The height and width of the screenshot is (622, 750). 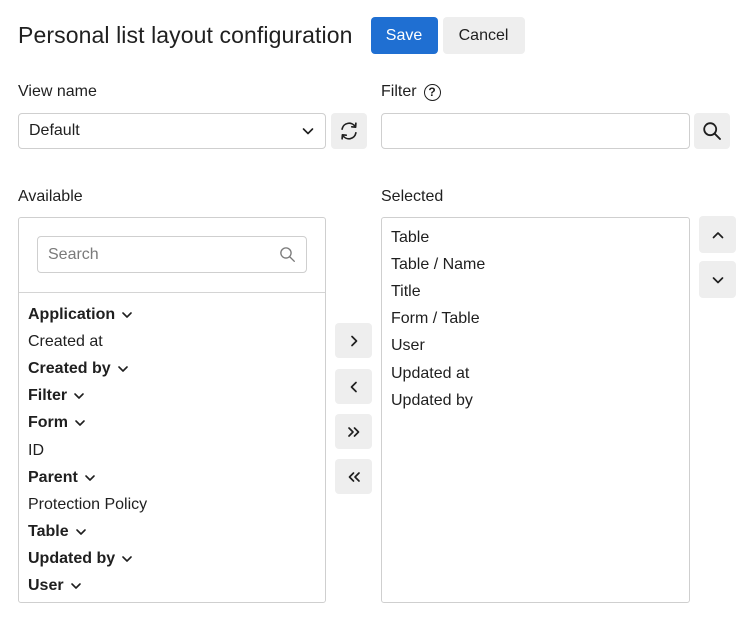 I want to click on available-group-item: Parent, so click(x=87, y=477).